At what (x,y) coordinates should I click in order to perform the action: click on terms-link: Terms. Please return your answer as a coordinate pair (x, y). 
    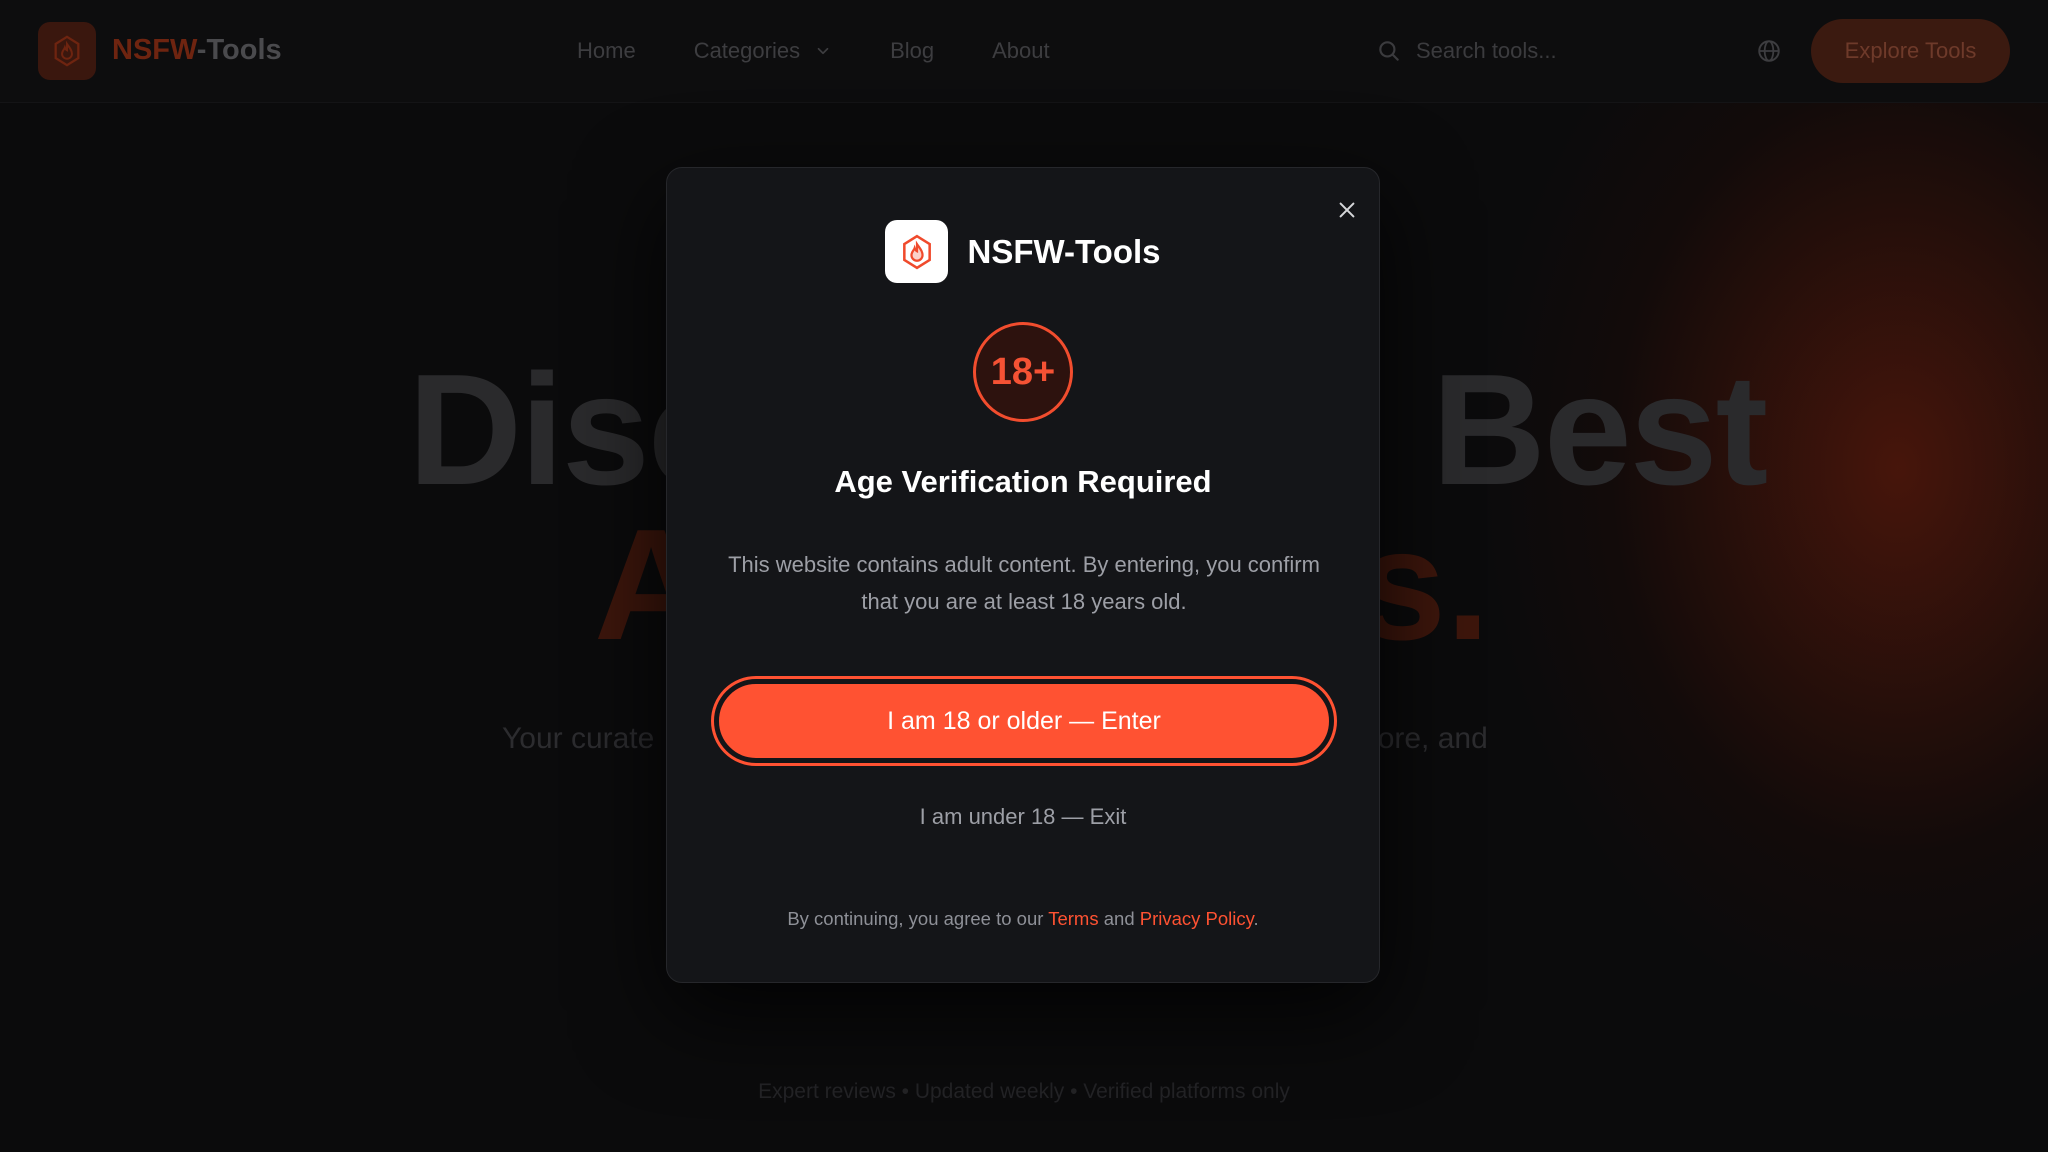
    Looking at the image, I should click on (1073, 918).